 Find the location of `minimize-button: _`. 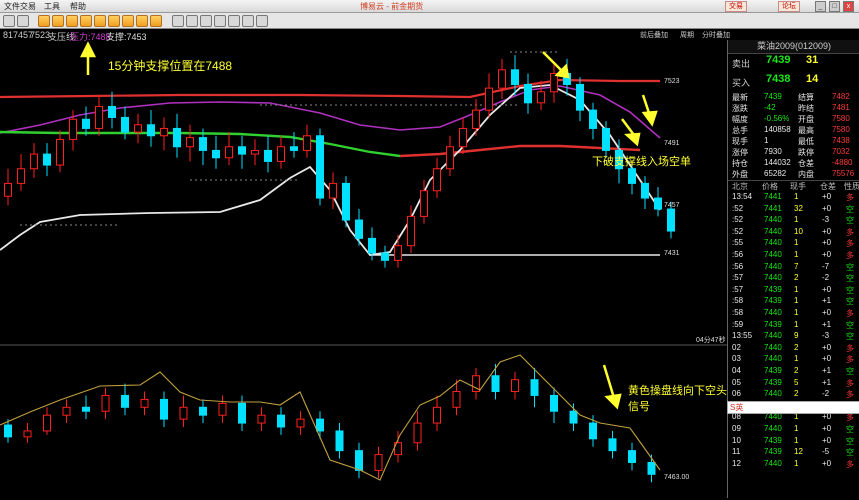

minimize-button: _ is located at coordinates (820, 6).